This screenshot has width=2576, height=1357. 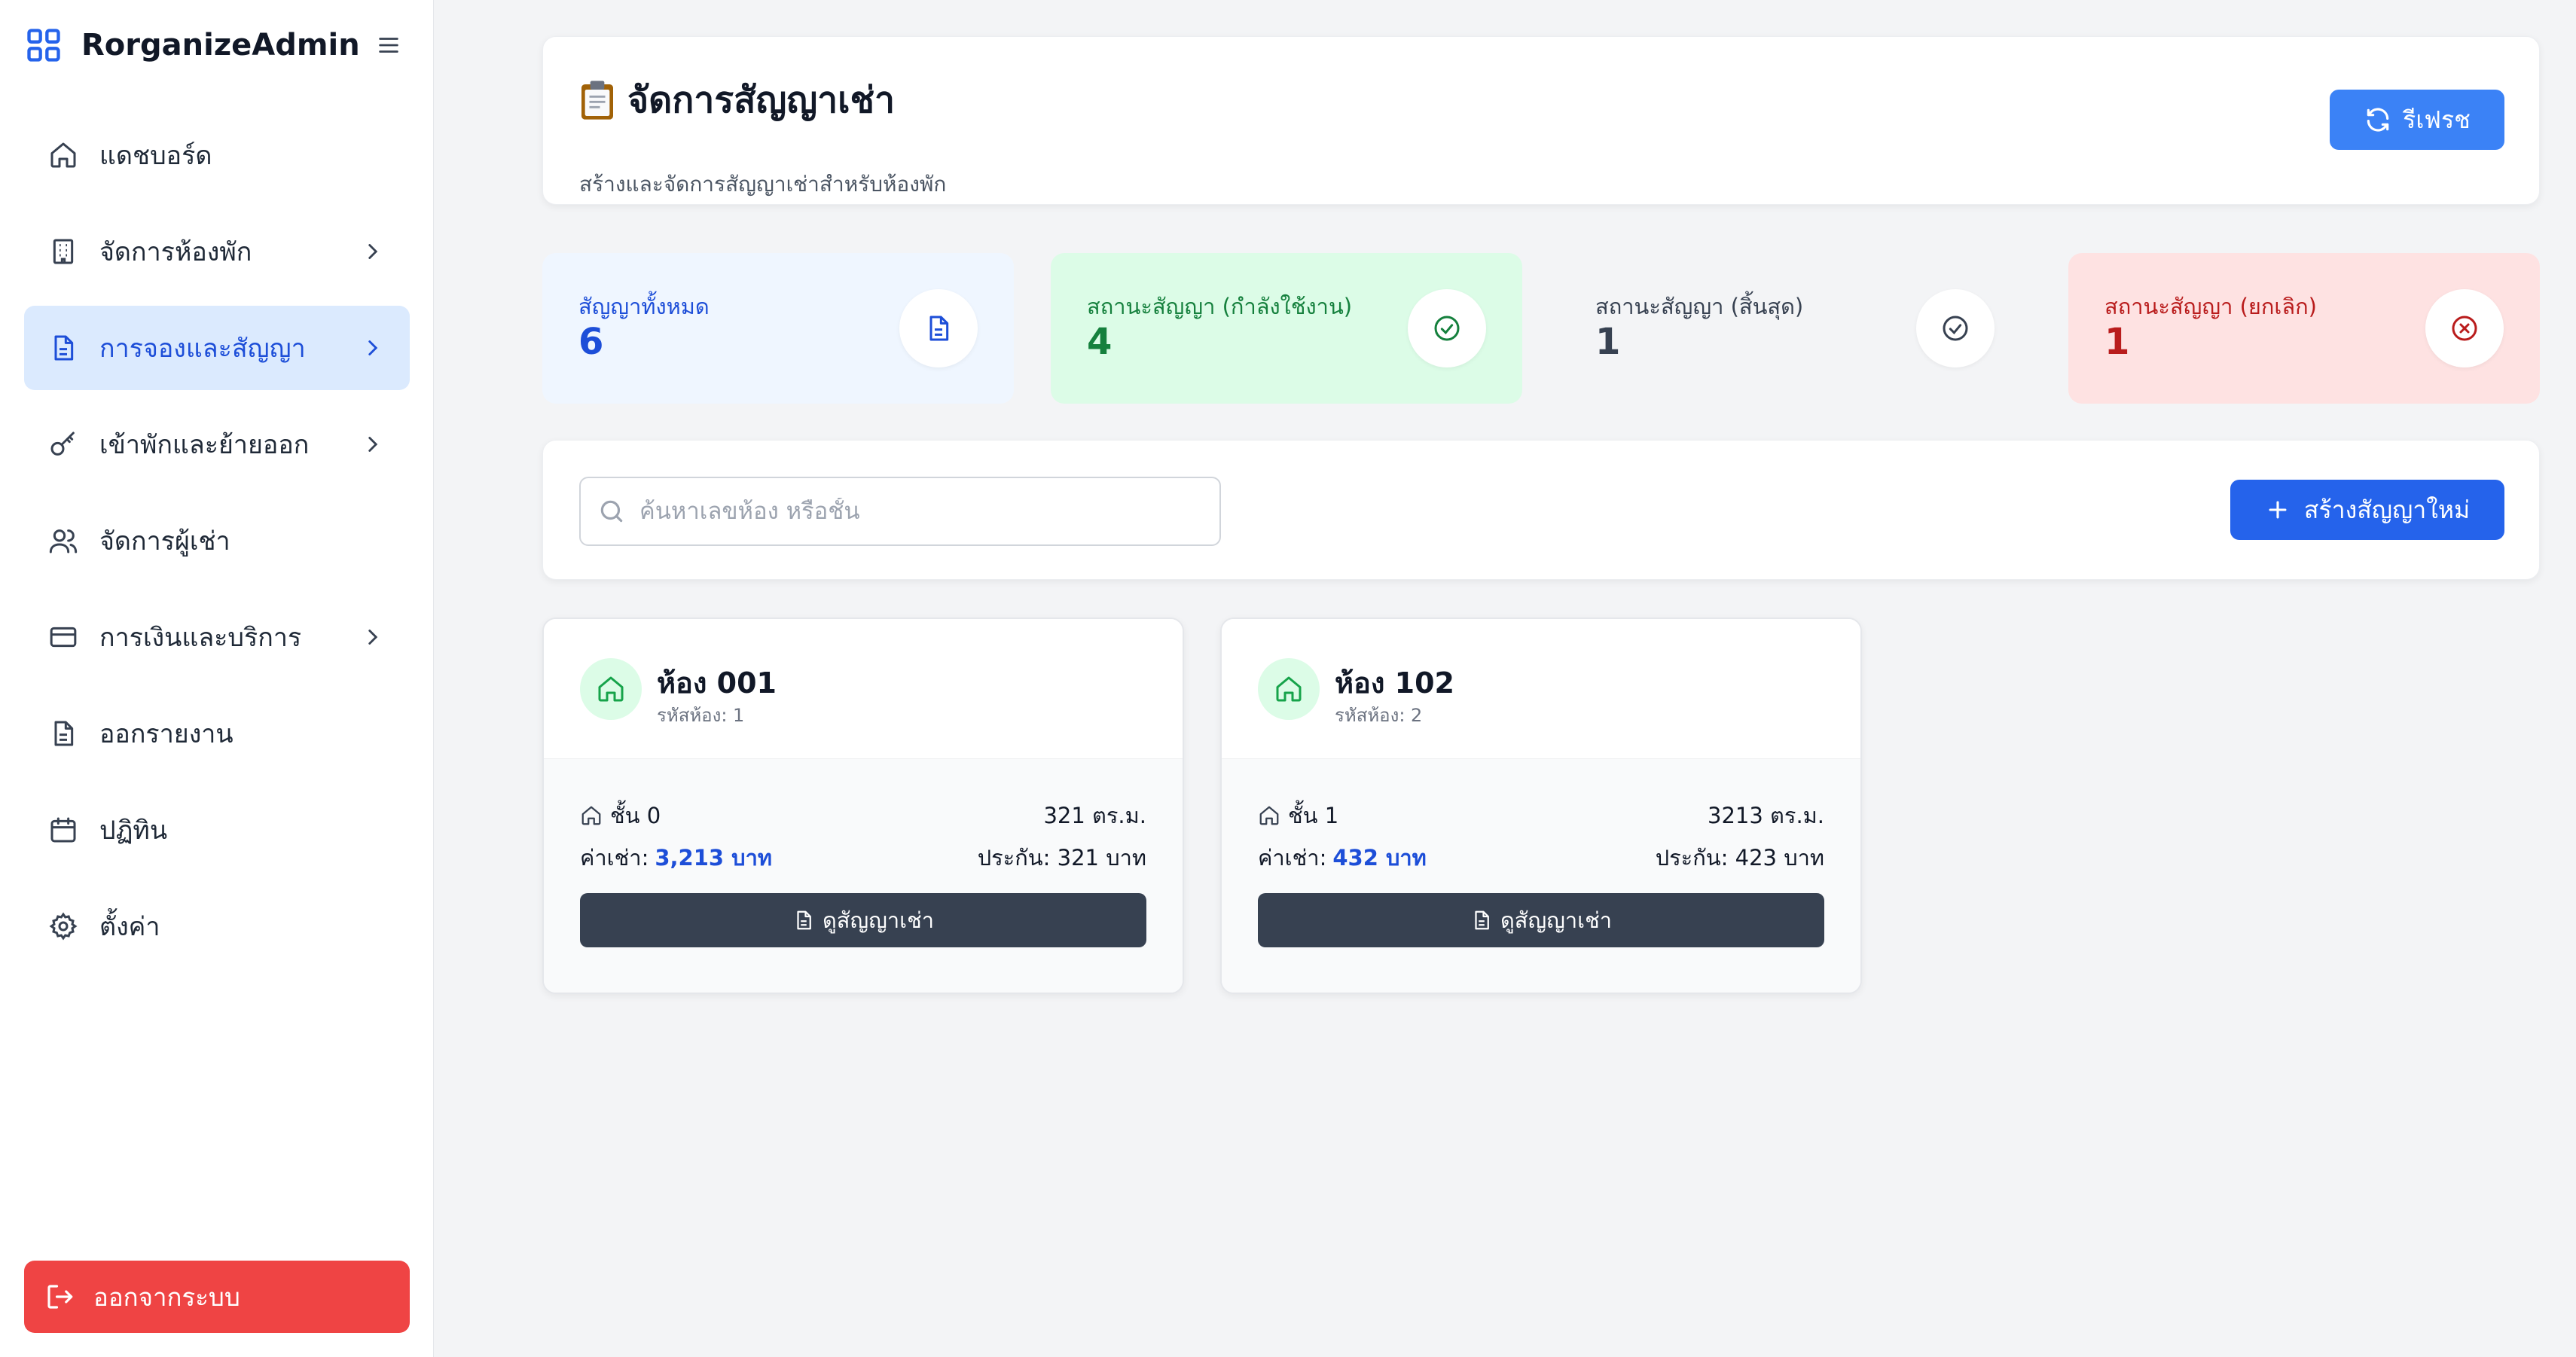 What do you see at coordinates (1380, 858) in the screenshot?
I see `rent-amount: 432 บาท` at bounding box center [1380, 858].